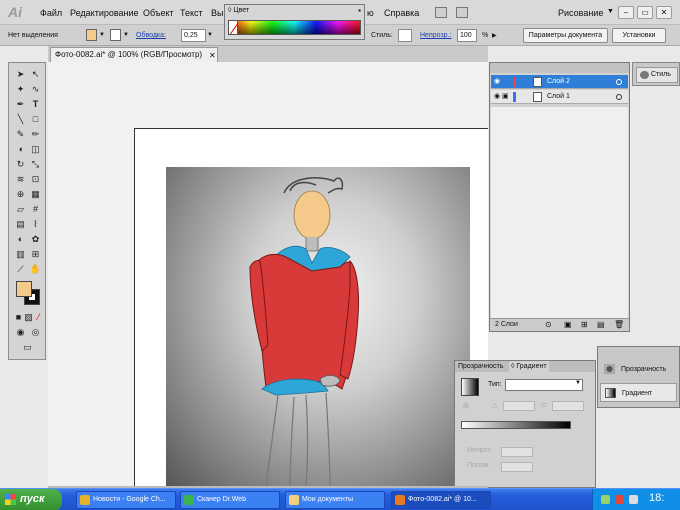  Describe the element at coordinates (20, 104) in the screenshot. I see `pen-tool-icon: ✒` at that location.